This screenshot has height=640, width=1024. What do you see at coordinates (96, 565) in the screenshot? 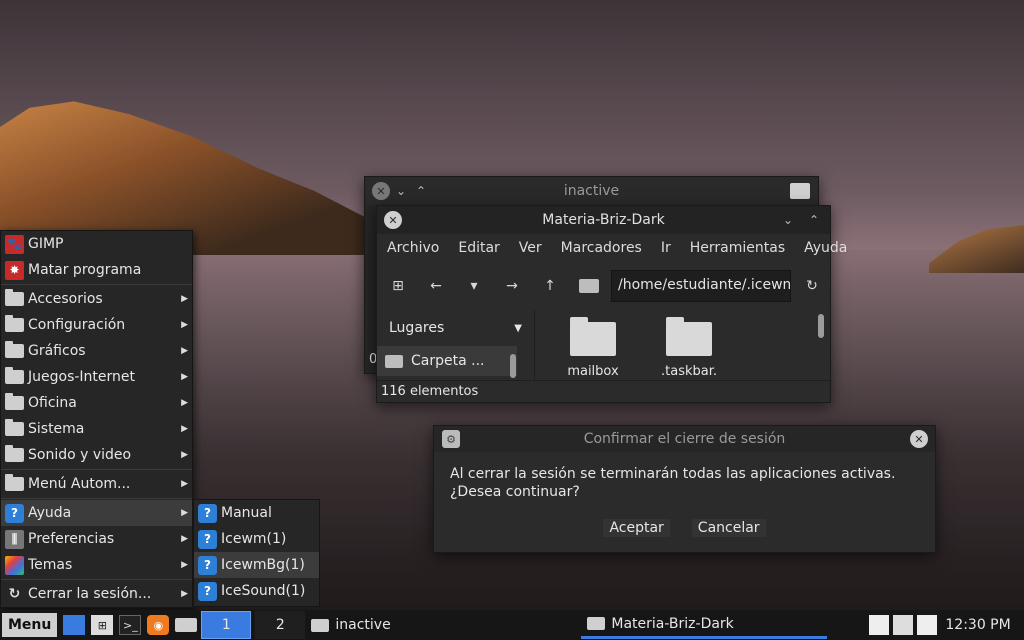
I see `menu-item-temas: Temas ▶` at bounding box center [96, 565].